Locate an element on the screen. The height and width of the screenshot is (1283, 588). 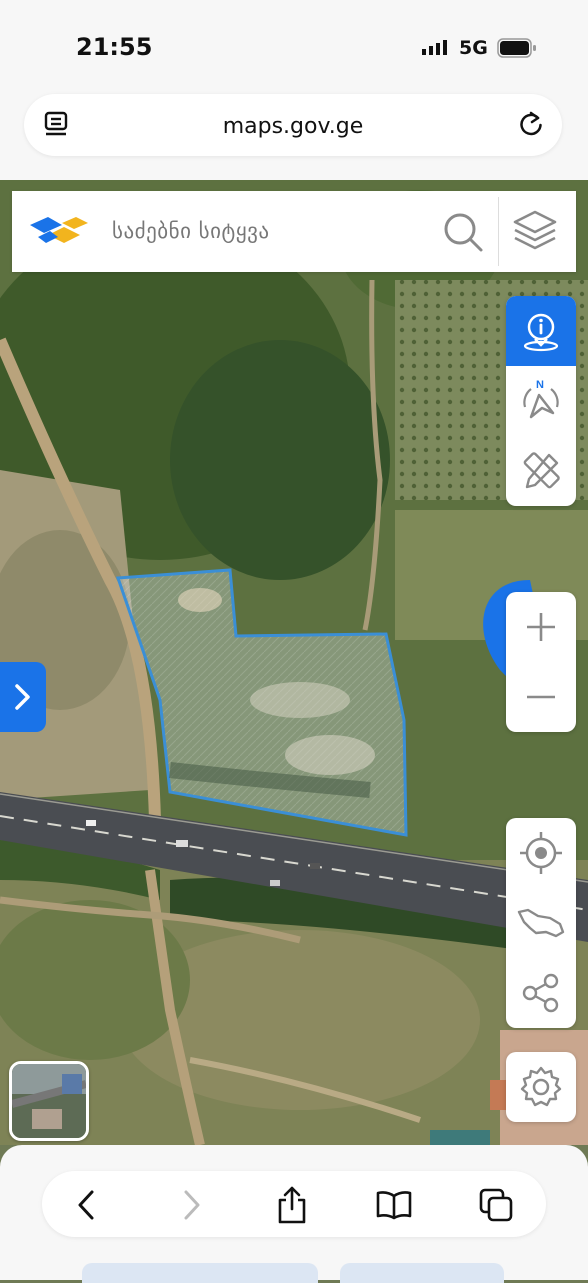
bookmarks-button is located at coordinates (394, 1205).